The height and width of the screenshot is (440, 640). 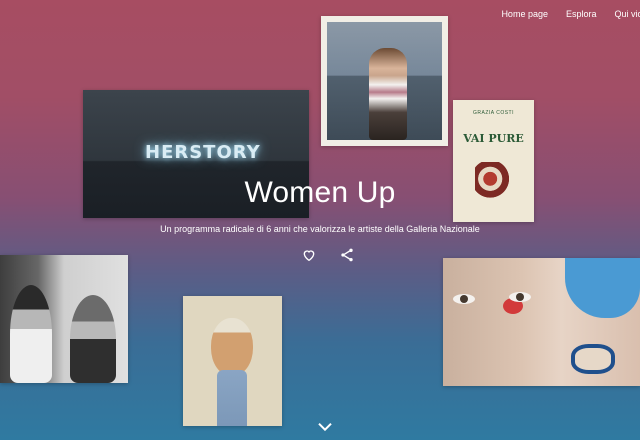 What do you see at coordinates (328, 255) in the screenshot?
I see `hero-actions` at bounding box center [328, 255].